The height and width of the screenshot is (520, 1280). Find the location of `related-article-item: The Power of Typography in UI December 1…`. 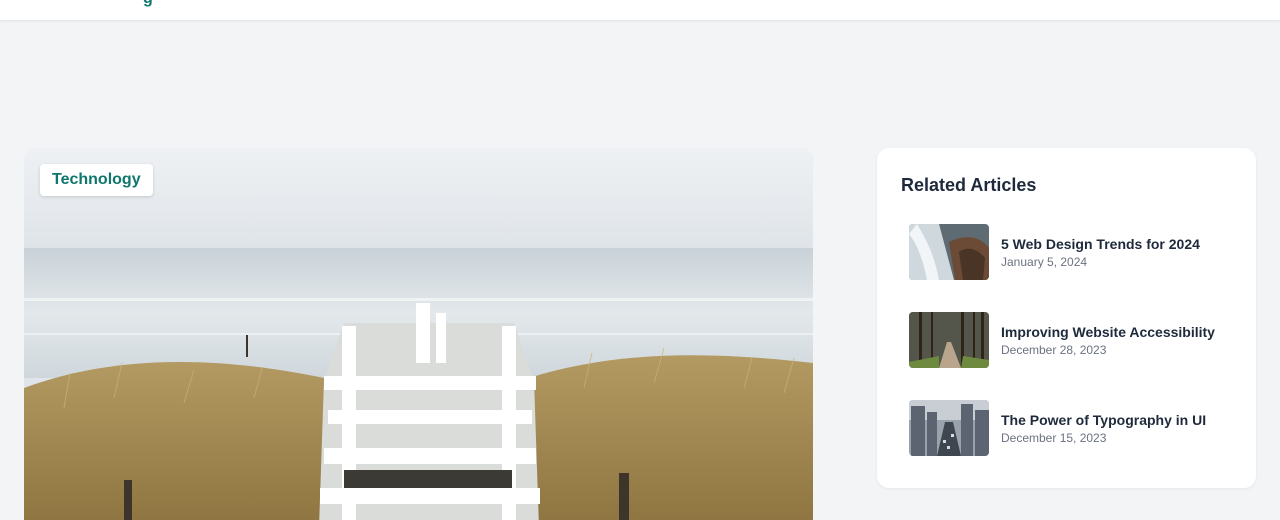

related-article-item: The Power of Typography in UI December 1… is located at coordinates (1069, 428).